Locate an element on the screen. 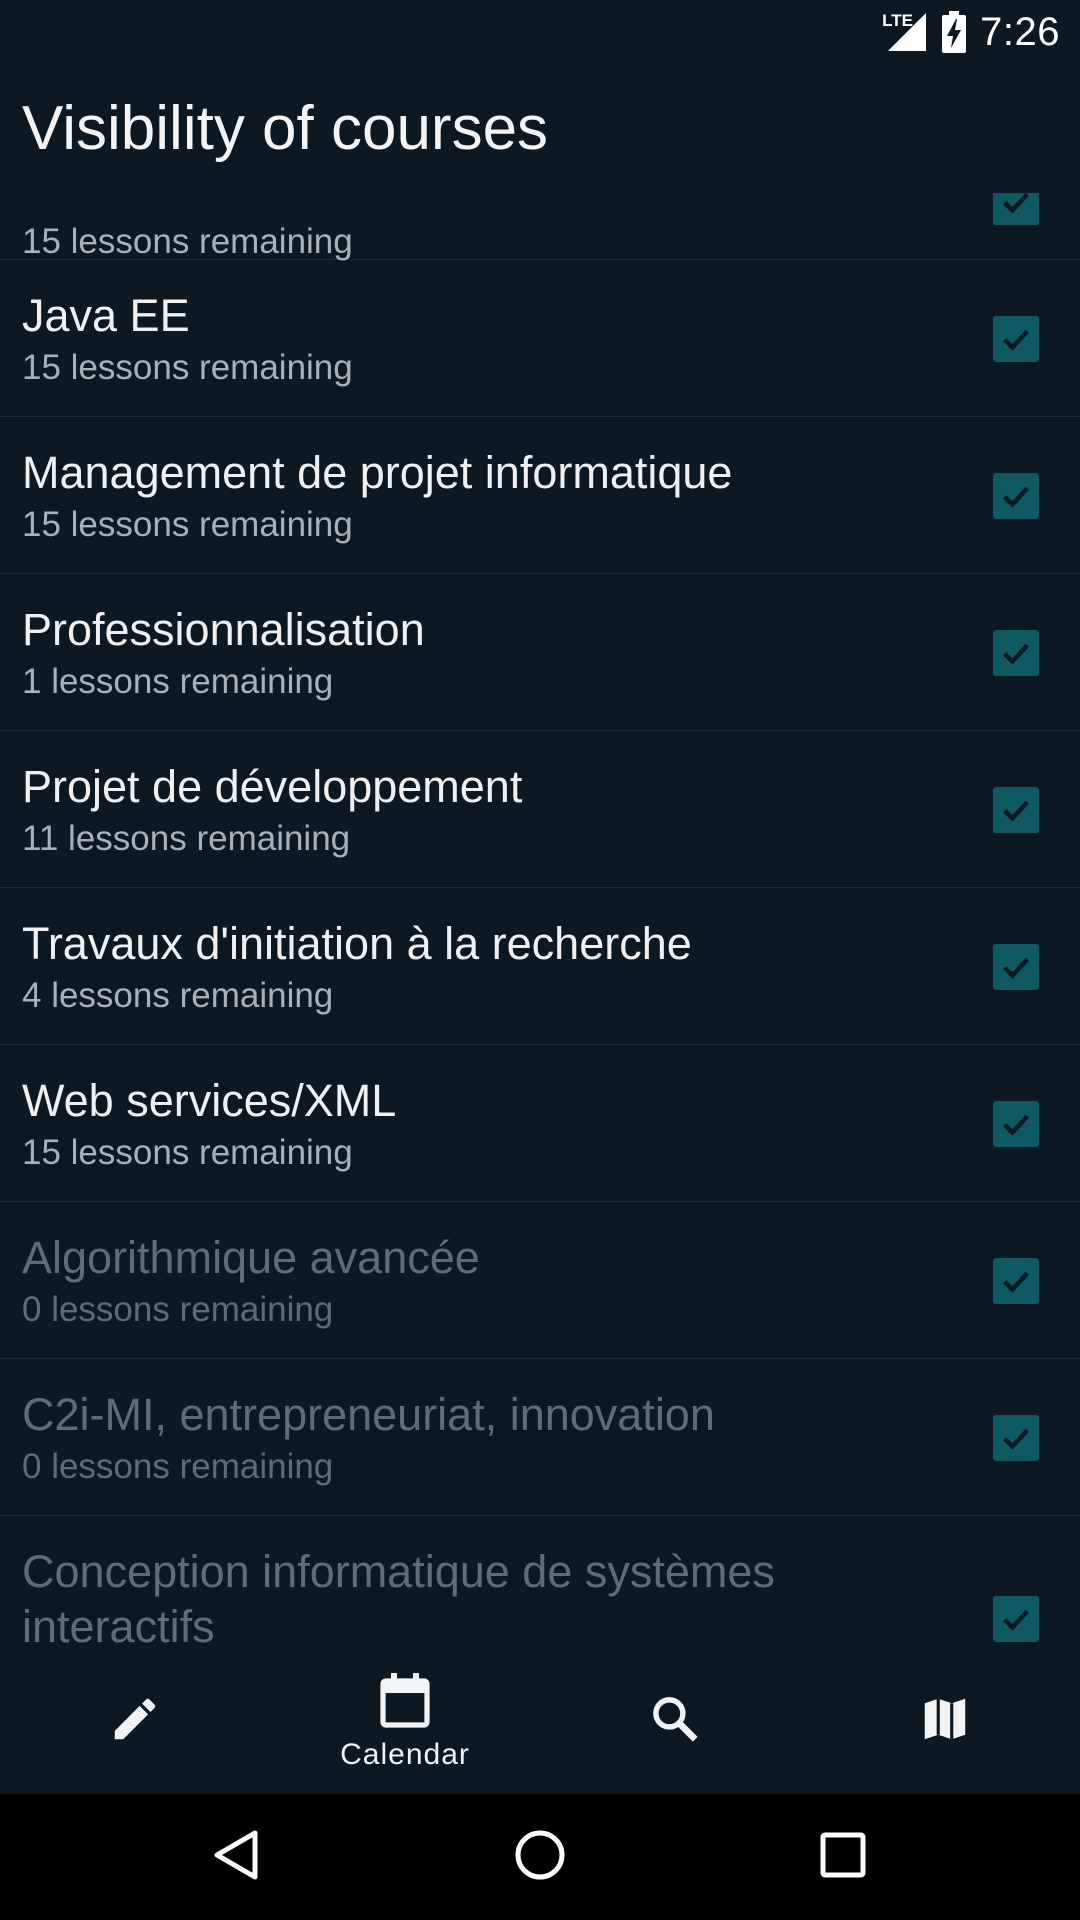  recents-square-icon is located at coordinates (843, 1857).